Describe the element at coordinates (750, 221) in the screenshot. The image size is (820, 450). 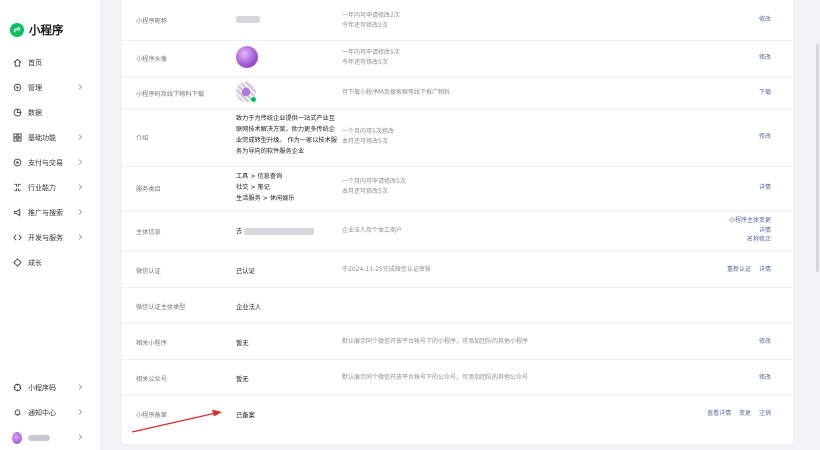
I see `subject-change-link: 小程序主体变更` at that location.